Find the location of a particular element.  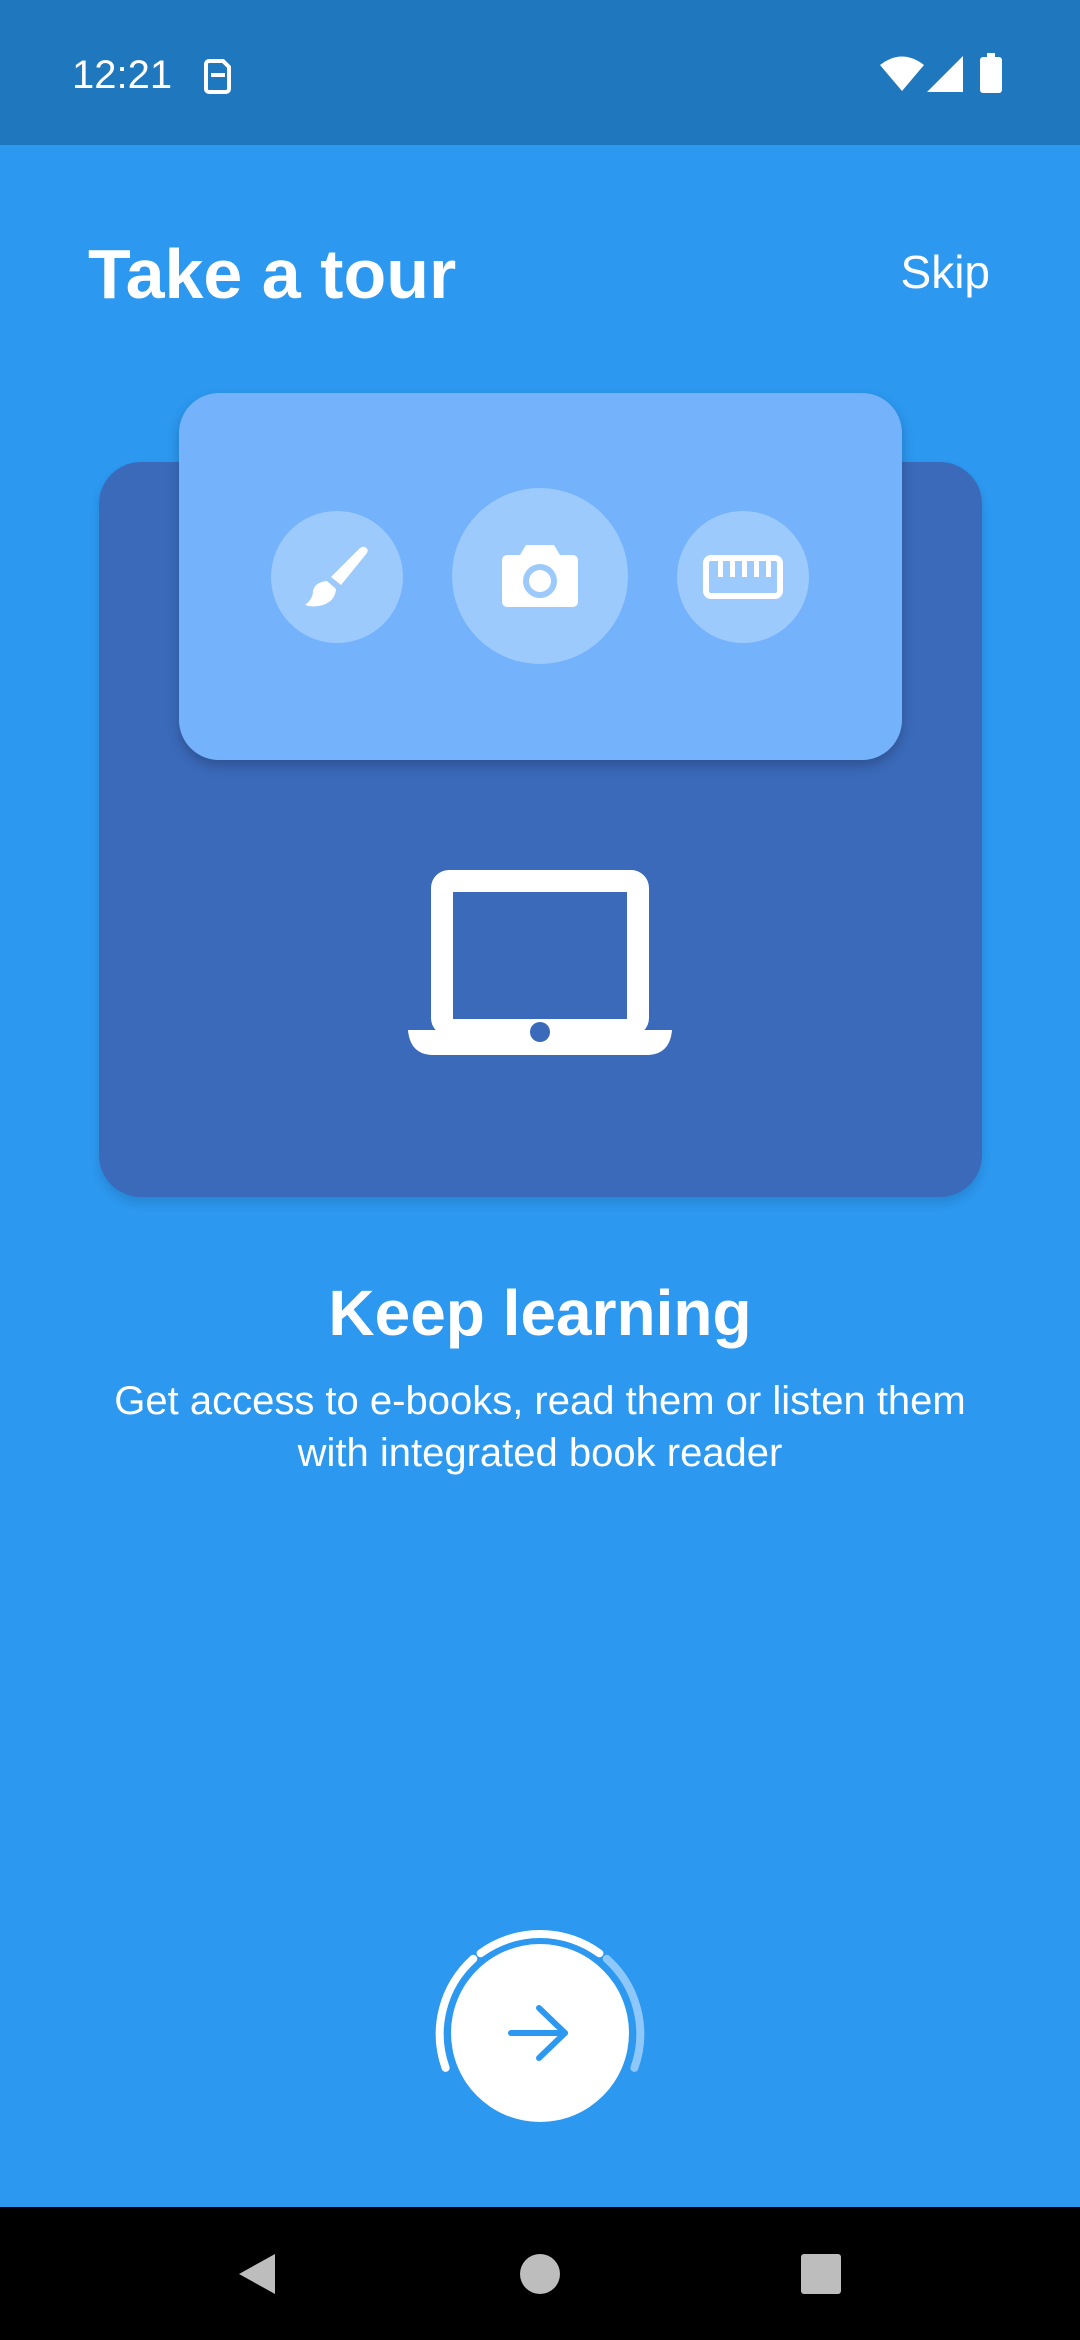

recents-icon is located at coordinates (821, 2273).